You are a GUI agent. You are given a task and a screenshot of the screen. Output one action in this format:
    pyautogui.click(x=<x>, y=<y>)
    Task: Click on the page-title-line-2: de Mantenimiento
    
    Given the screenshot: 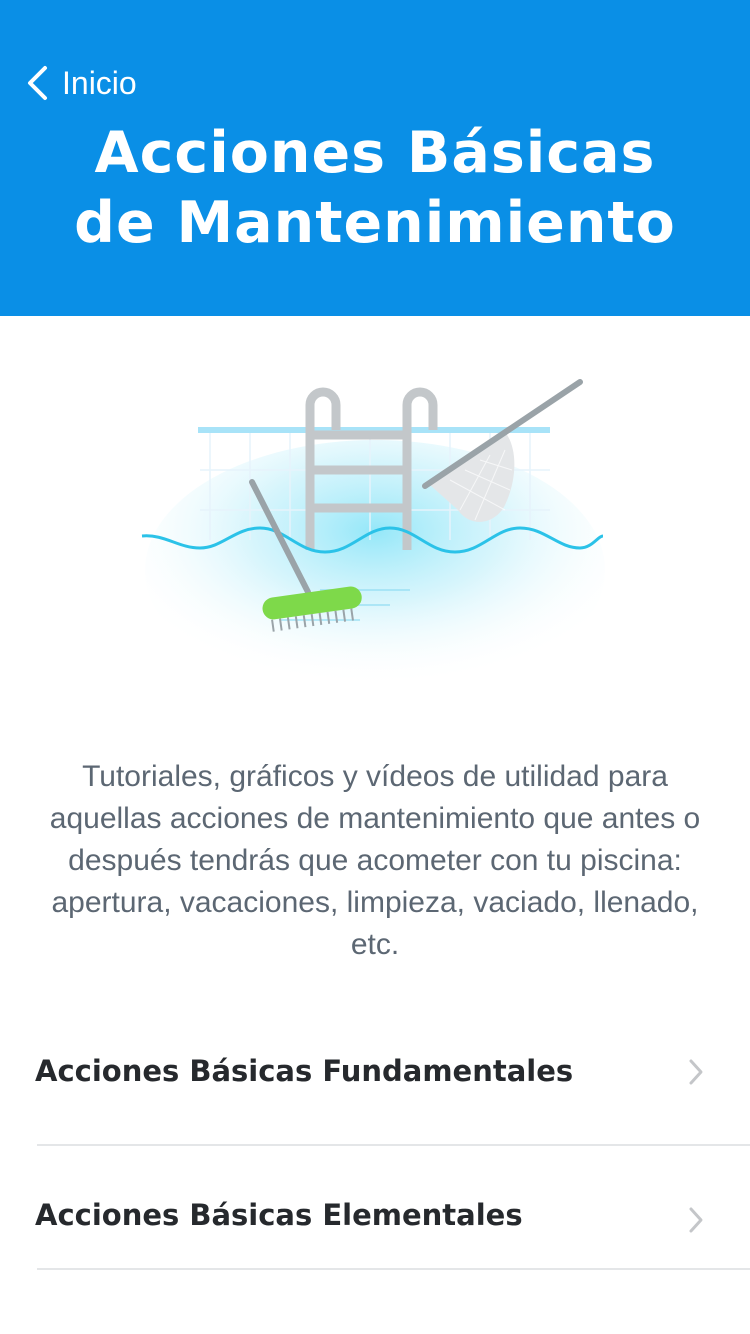 What is the action you would take?
    pyautogui.click(x=375, y=223)
    